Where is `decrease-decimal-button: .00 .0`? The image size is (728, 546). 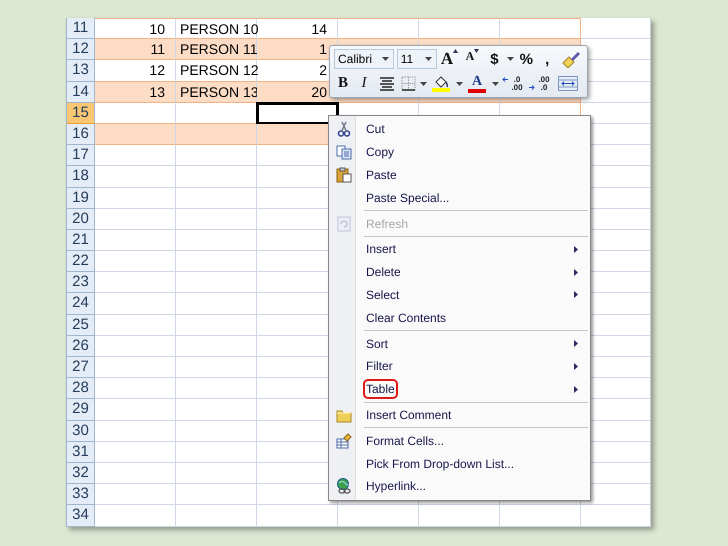 decrease-decimal-button: .00 .0 is located at coordinates (541, 84).